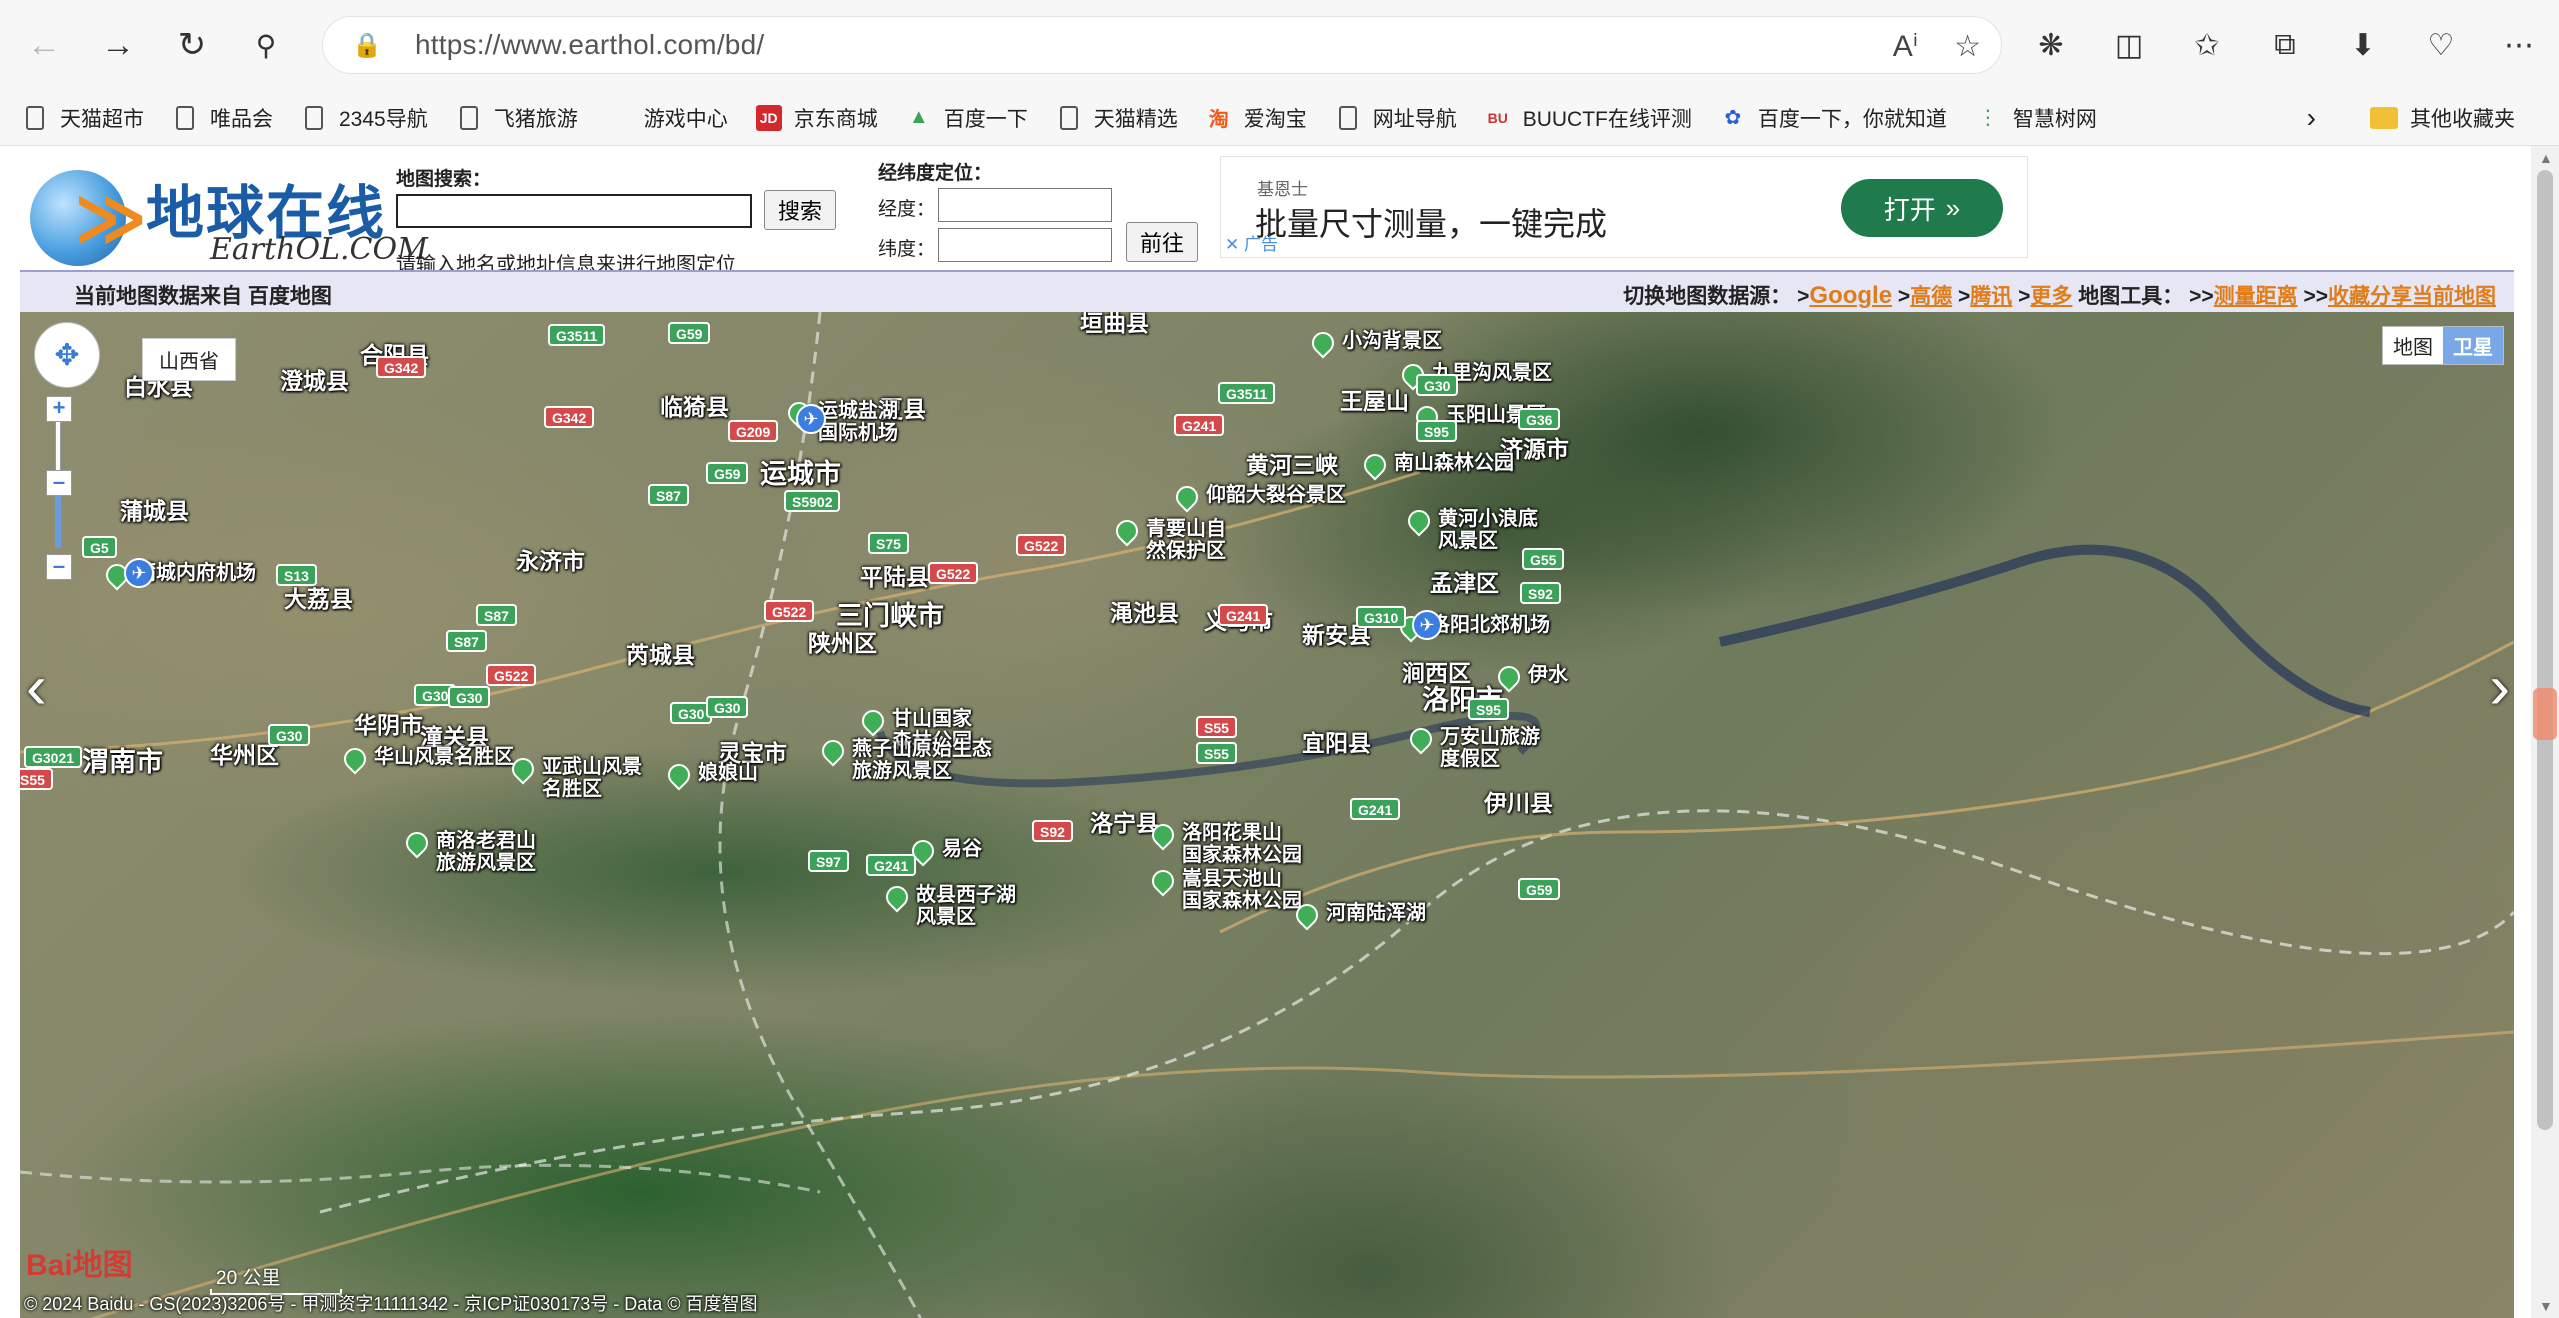 The image size is (2559, 1318). What do you see at coordinates (962, 849) in the screenshot?
I see `map-place-label: 易谷` at bounding box center [962, 849].